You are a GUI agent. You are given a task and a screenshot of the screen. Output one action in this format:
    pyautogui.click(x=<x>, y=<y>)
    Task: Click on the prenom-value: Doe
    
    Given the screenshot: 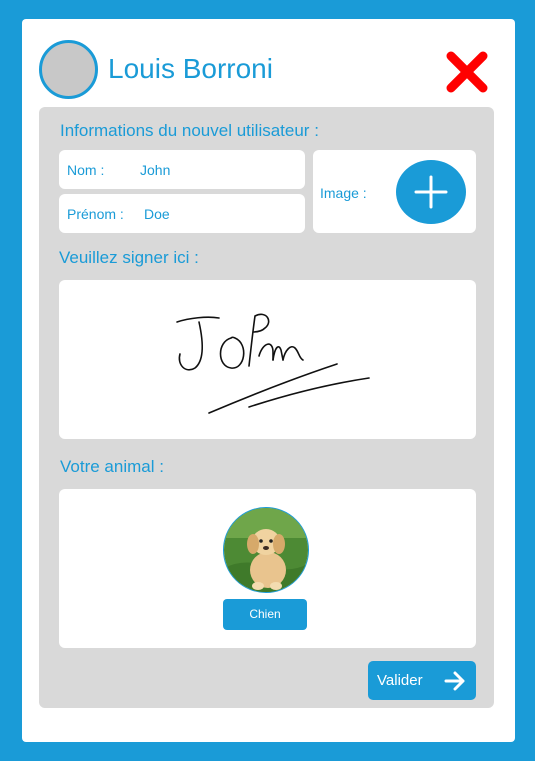 What is the action you would take?
    pyautogui.click(x=157, y=214)
    